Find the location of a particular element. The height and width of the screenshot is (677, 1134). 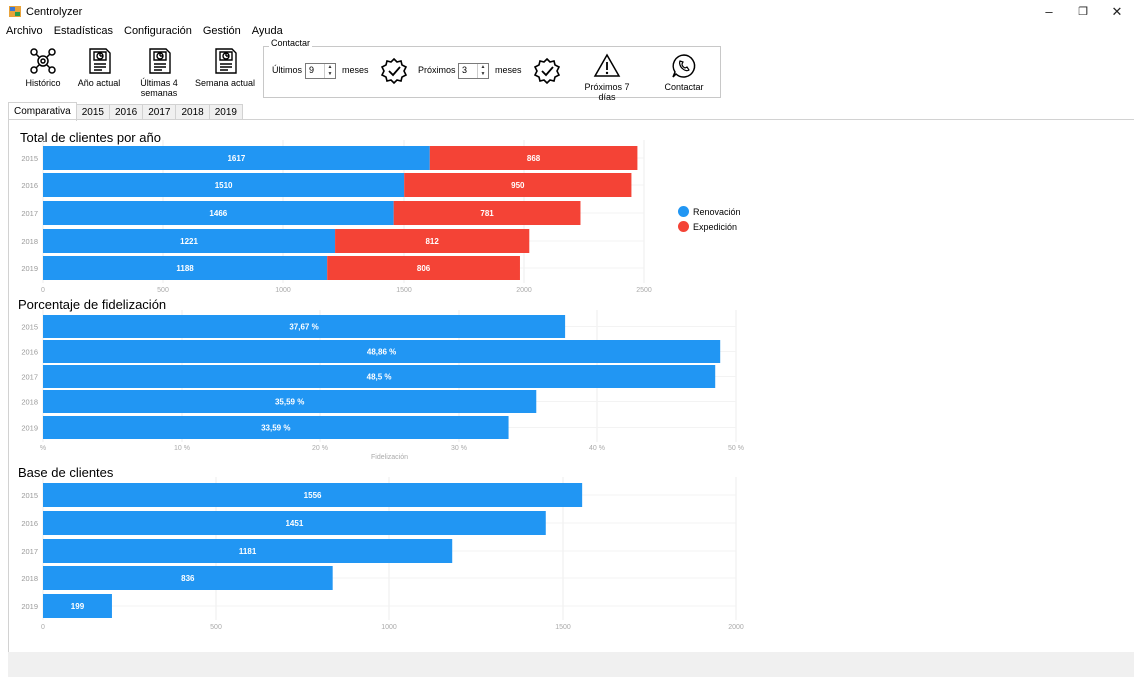

bar-value-label: 1188 is located at coordinates (185, 268).